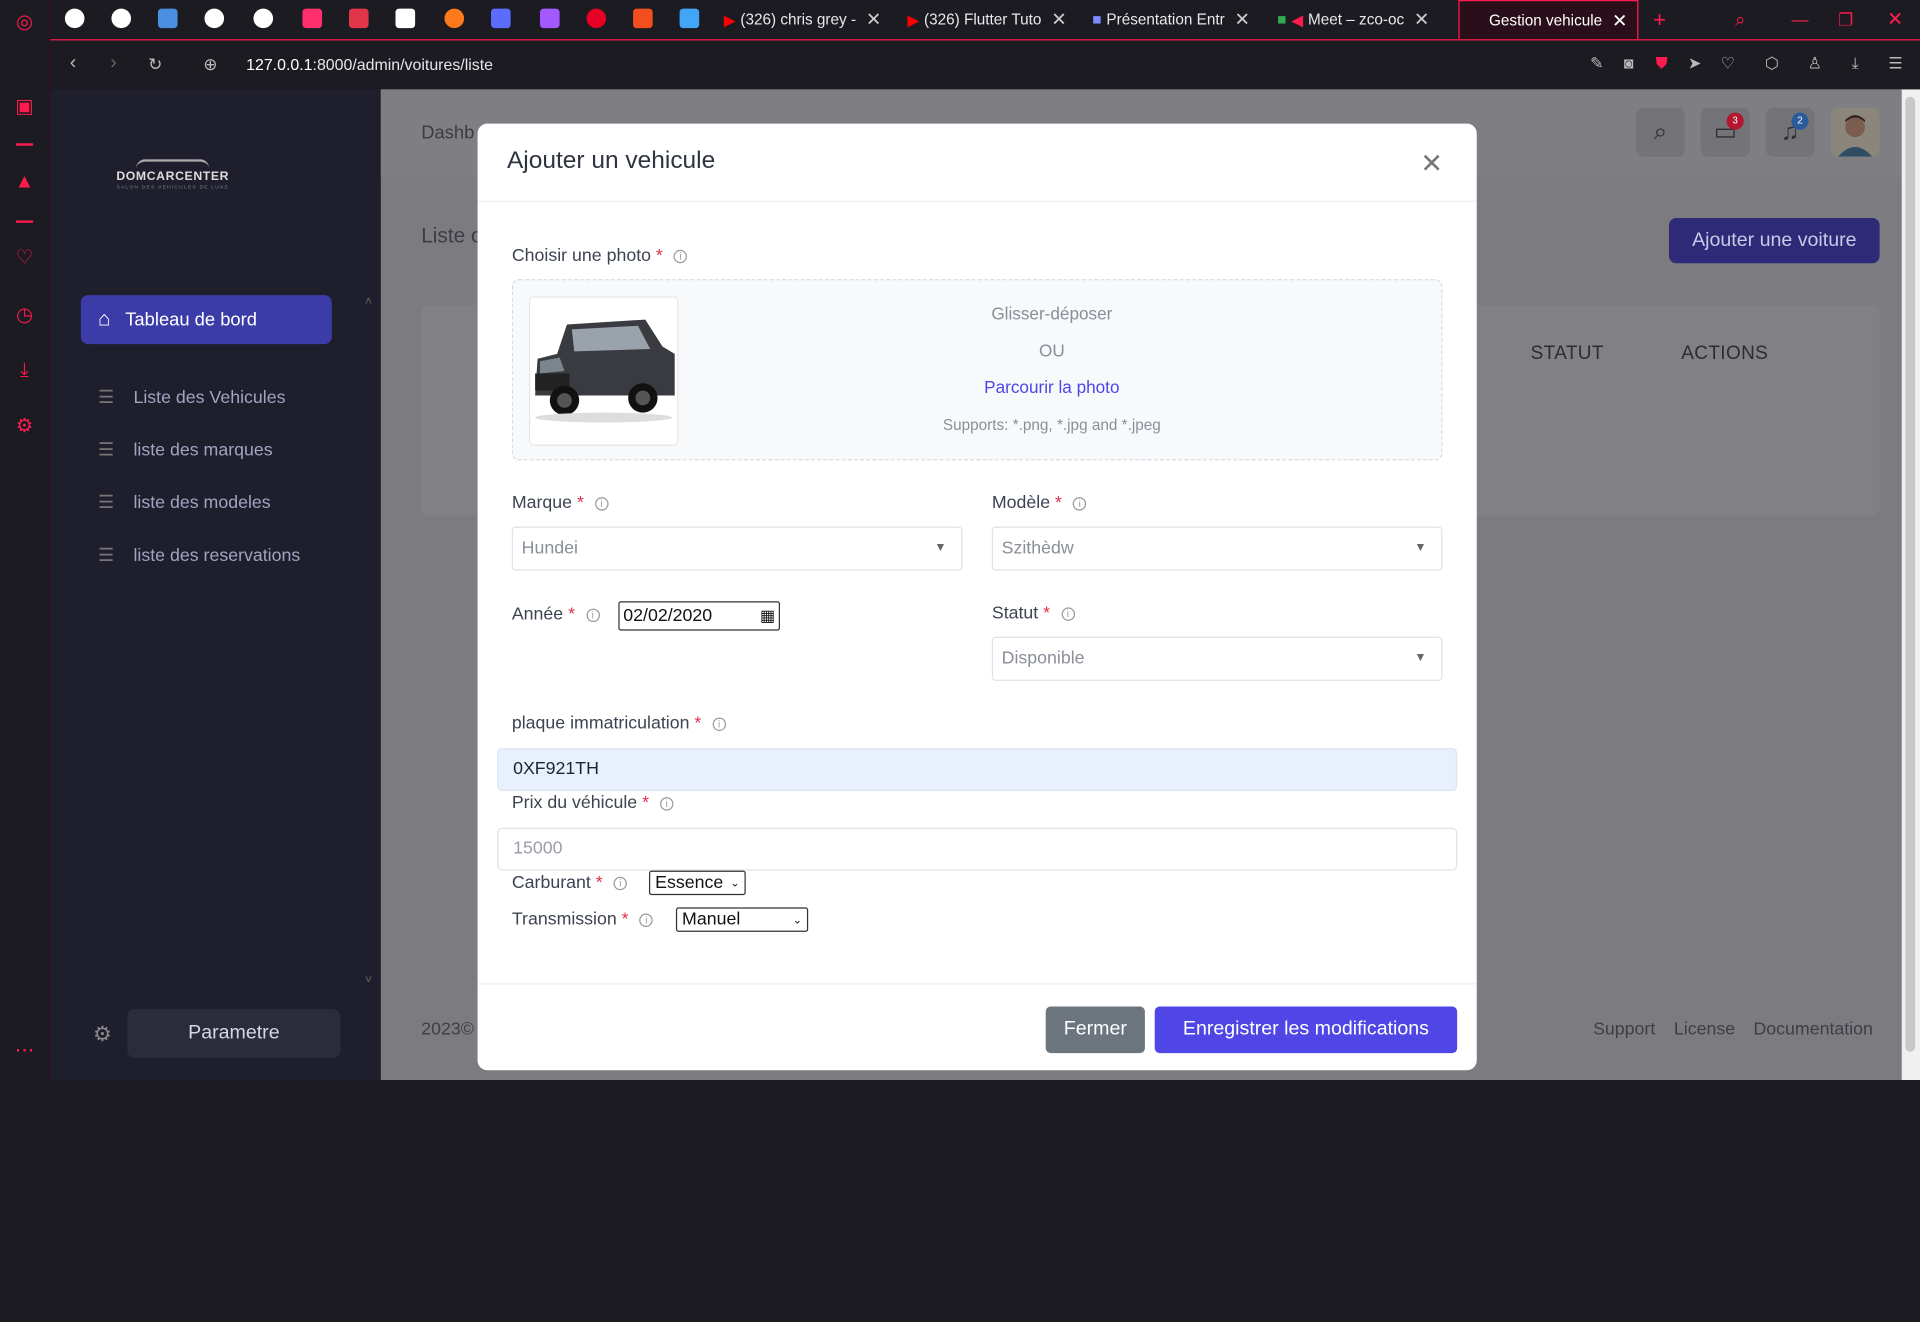  I want to click on plaque-input: 0XF921TH, so click(977, 770).